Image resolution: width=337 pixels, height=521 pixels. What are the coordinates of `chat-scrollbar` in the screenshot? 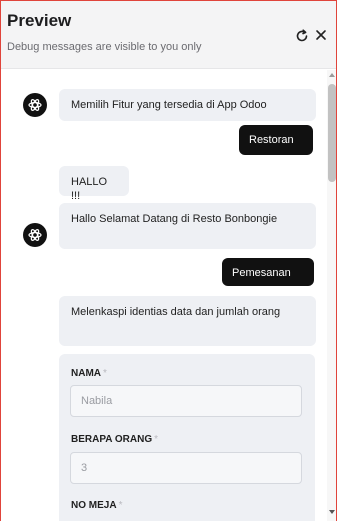 It's located at (331, 295).